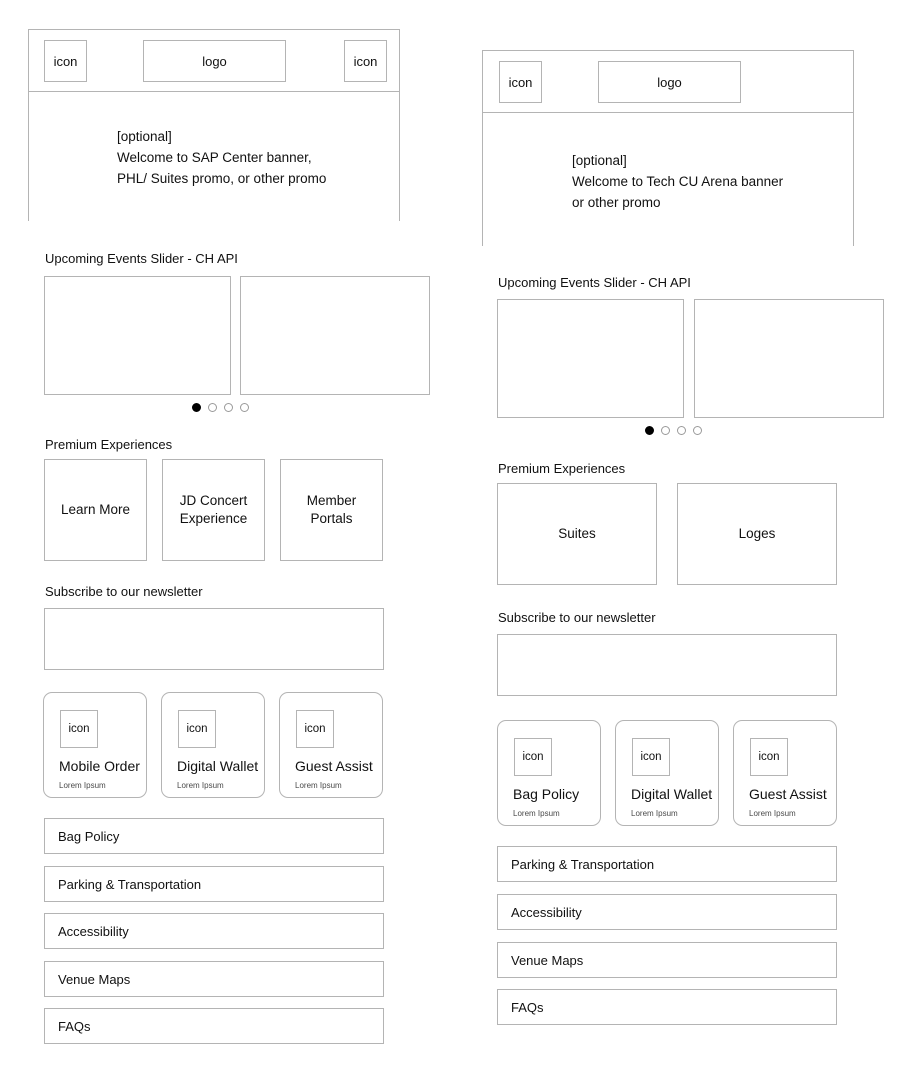  Describe the element at coordinates (331, 510) in the screenshot. I see `premium-tile: Member Portals` at that location.